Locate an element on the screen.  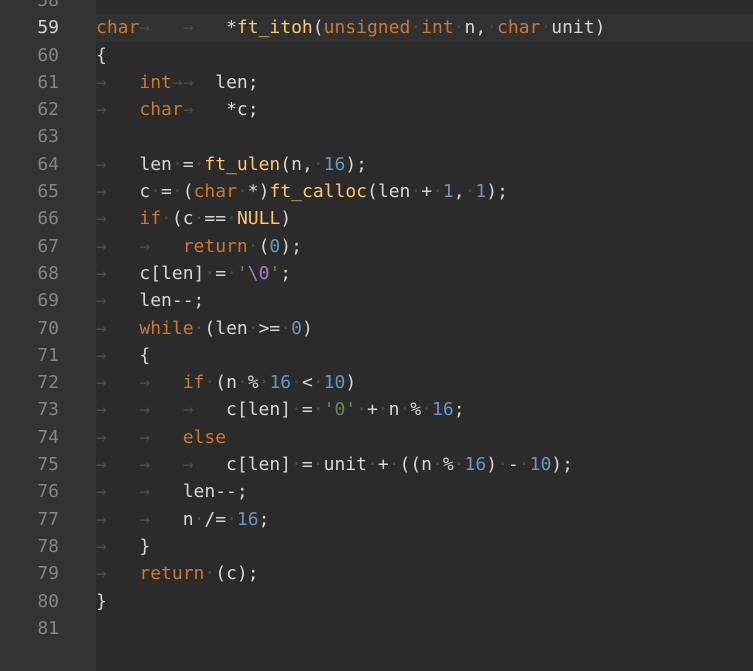
code-line: → len--; is located at coordinates (424, 300).